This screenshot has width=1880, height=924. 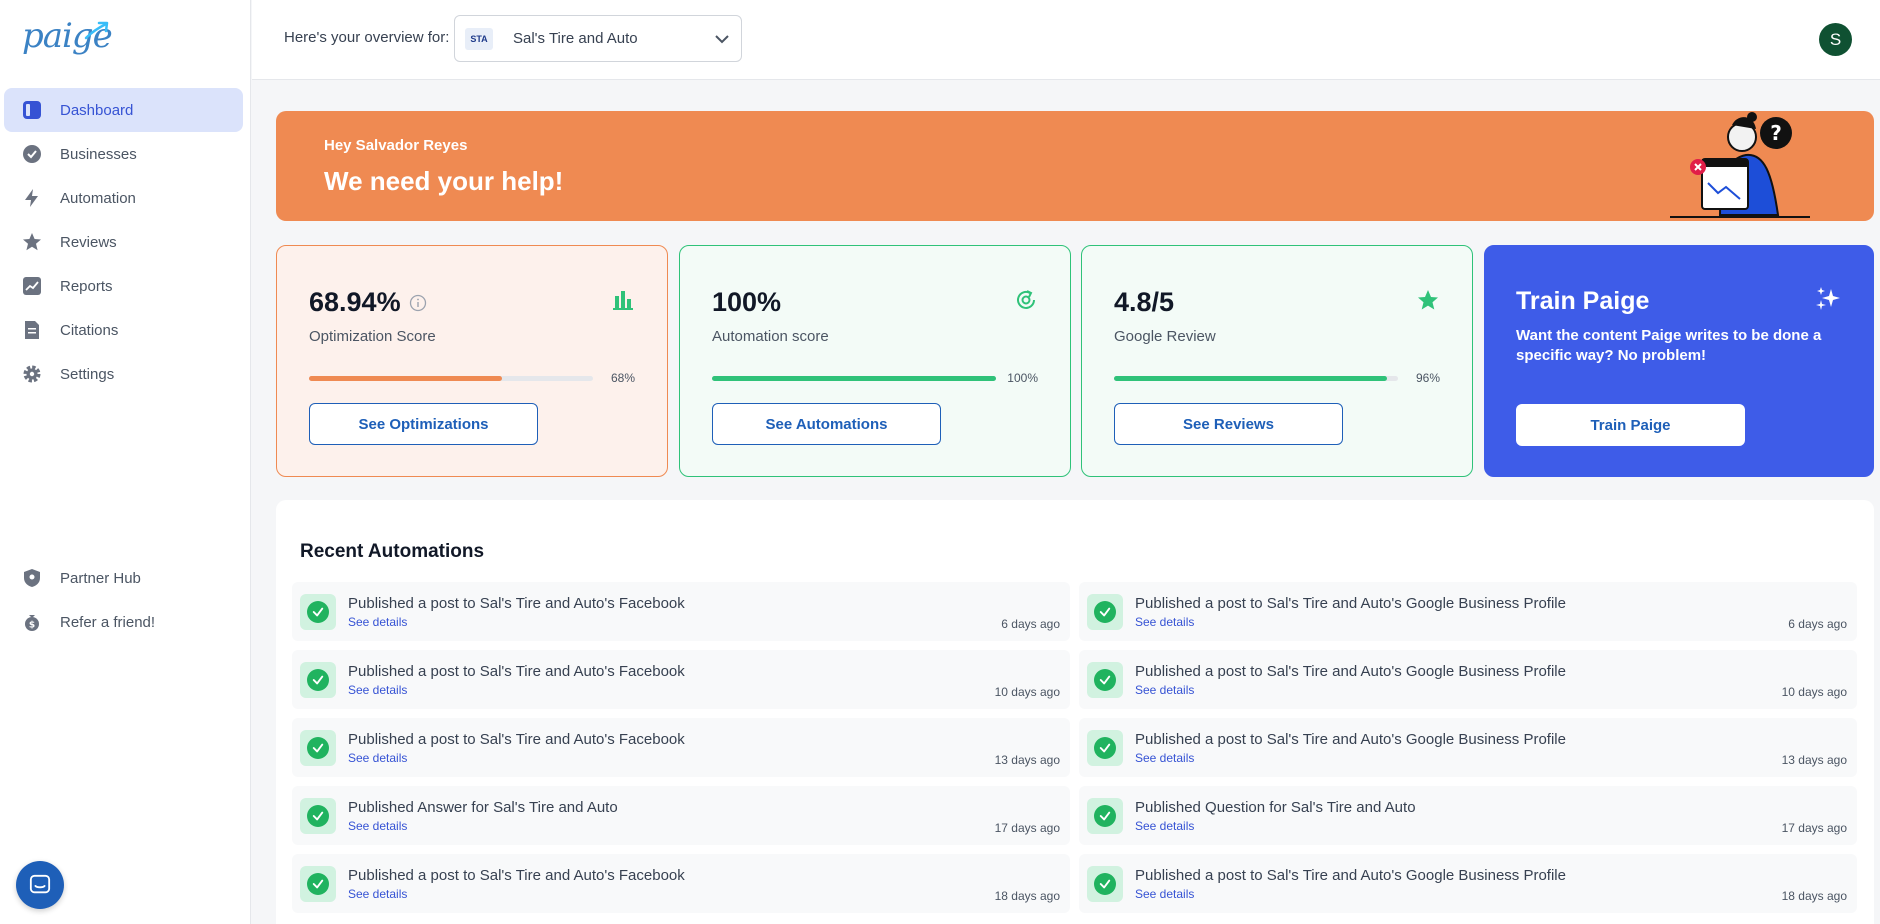 I want to click on shield-icon, so click(x=32, y=578).